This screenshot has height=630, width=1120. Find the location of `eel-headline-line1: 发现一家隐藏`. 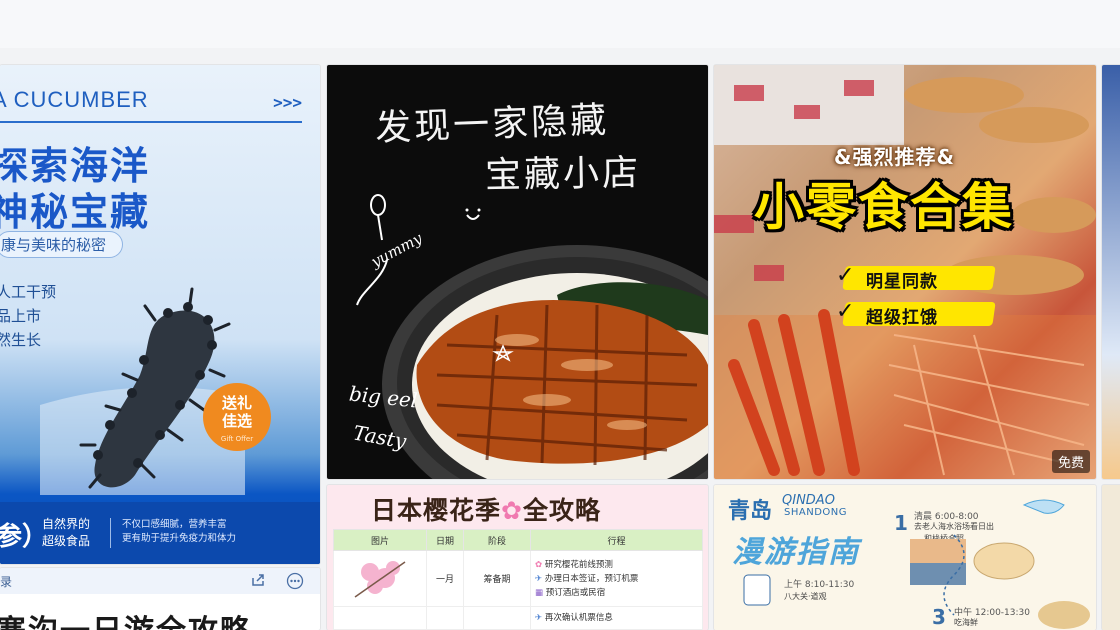

eel-headline-line1: 发现一家隐藏 is located at coordinates (492, 124).